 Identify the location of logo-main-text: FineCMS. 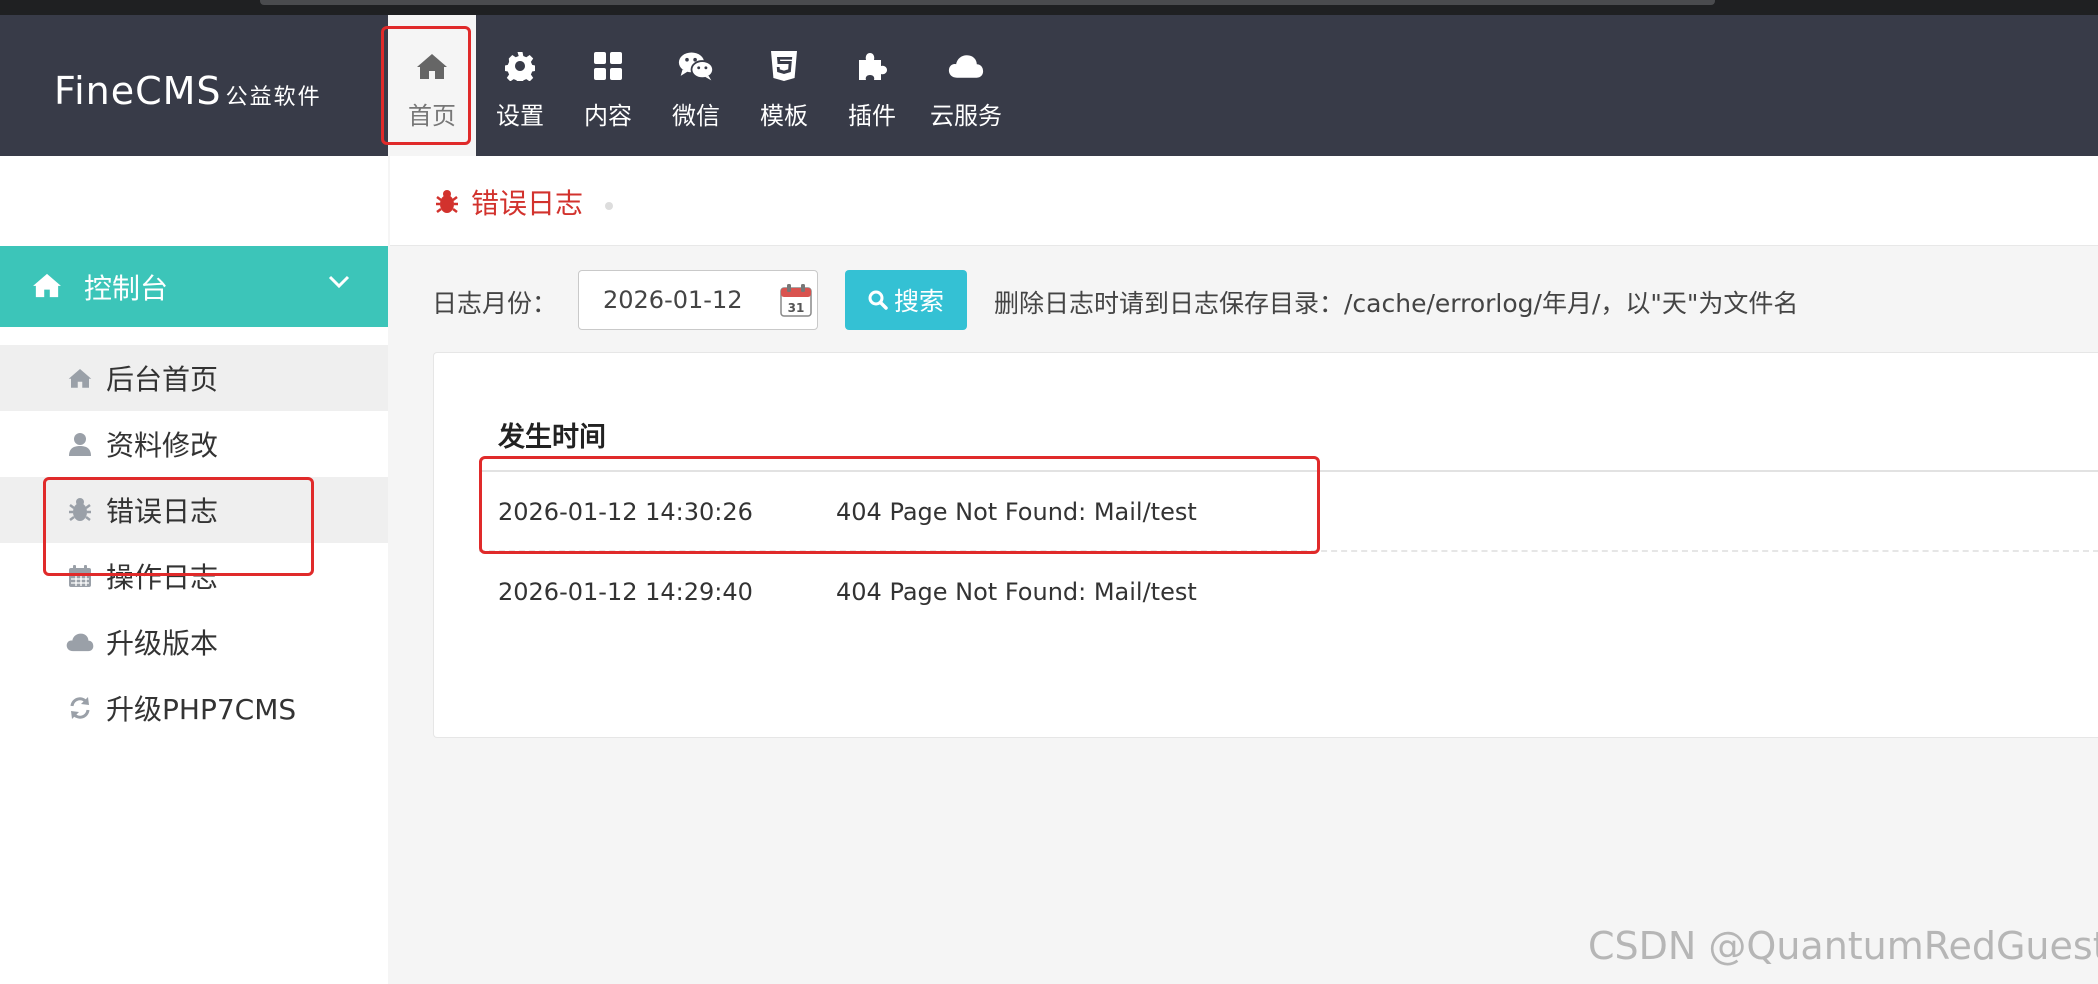
(138, 91).